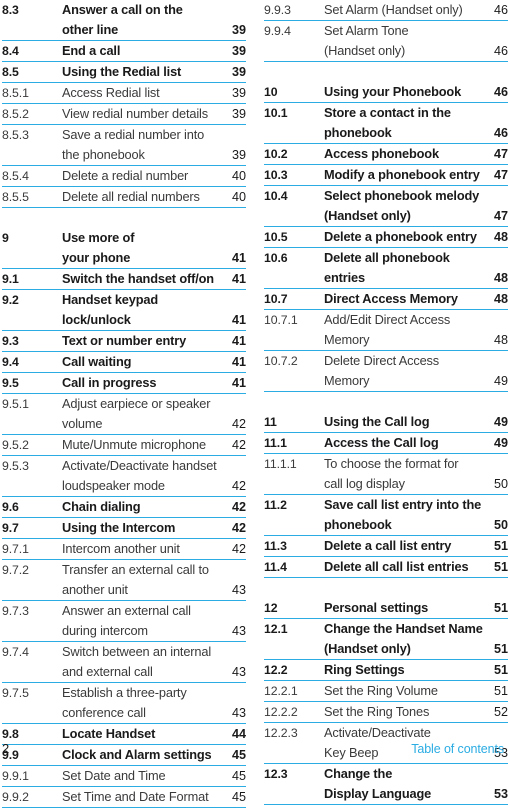 The width and height of the screenshot is (508, 808). What do you see at coordinates (281, 320) in the screenshot?
I see `toc-entry-number: 10.7.1` at bounding box center [281, 320].